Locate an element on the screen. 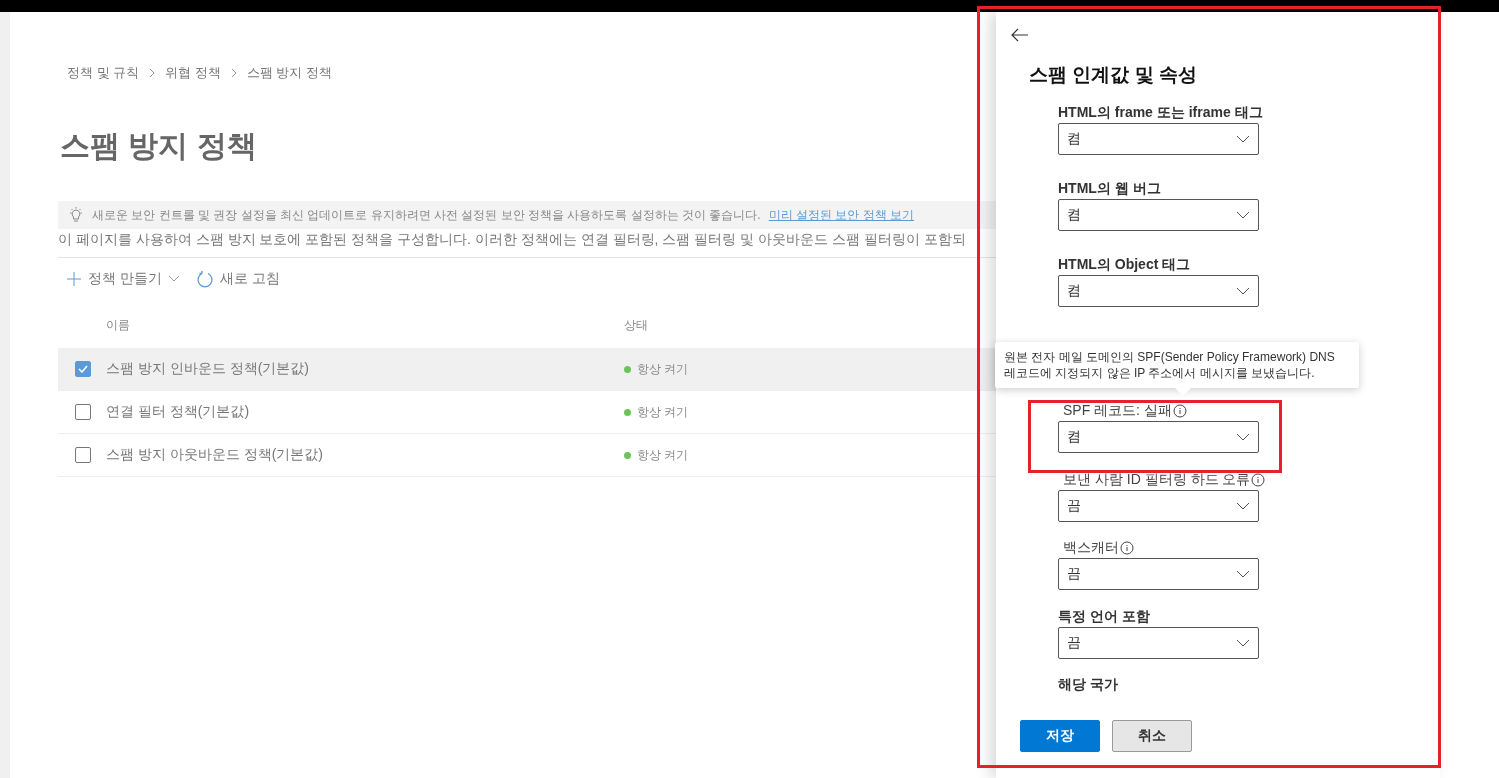 Image resolution: width=1499 pixels, height=778 pixels. create-policy-button: 정책 만들기 is located at coordinates (123, 279).